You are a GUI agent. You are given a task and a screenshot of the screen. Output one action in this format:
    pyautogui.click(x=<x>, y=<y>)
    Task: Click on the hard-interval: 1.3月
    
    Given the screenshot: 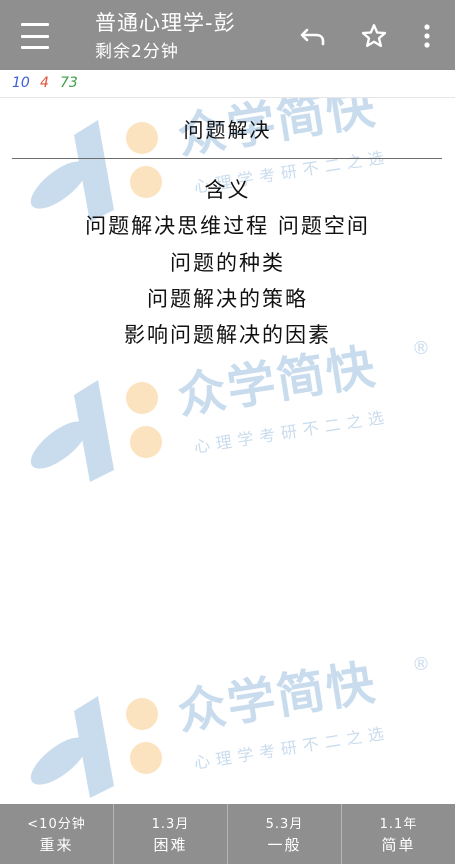 What is the action you would take?
    pyautogui.click(x=170, y=824)
    